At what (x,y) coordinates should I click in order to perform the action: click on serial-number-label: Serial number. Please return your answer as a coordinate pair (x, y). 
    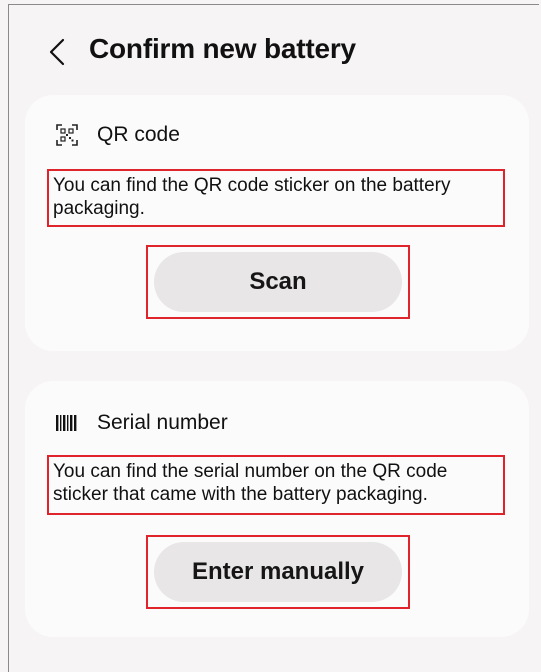
    Looking at the image, I should click on (162, 422).